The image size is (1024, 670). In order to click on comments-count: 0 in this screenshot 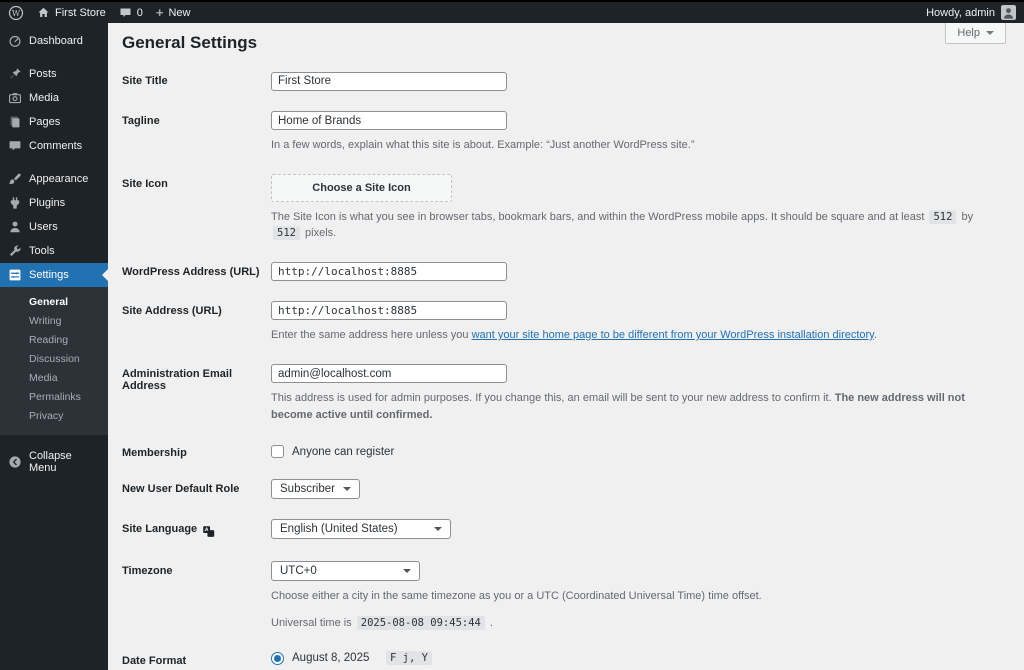, I will do `click(139, 12)`.